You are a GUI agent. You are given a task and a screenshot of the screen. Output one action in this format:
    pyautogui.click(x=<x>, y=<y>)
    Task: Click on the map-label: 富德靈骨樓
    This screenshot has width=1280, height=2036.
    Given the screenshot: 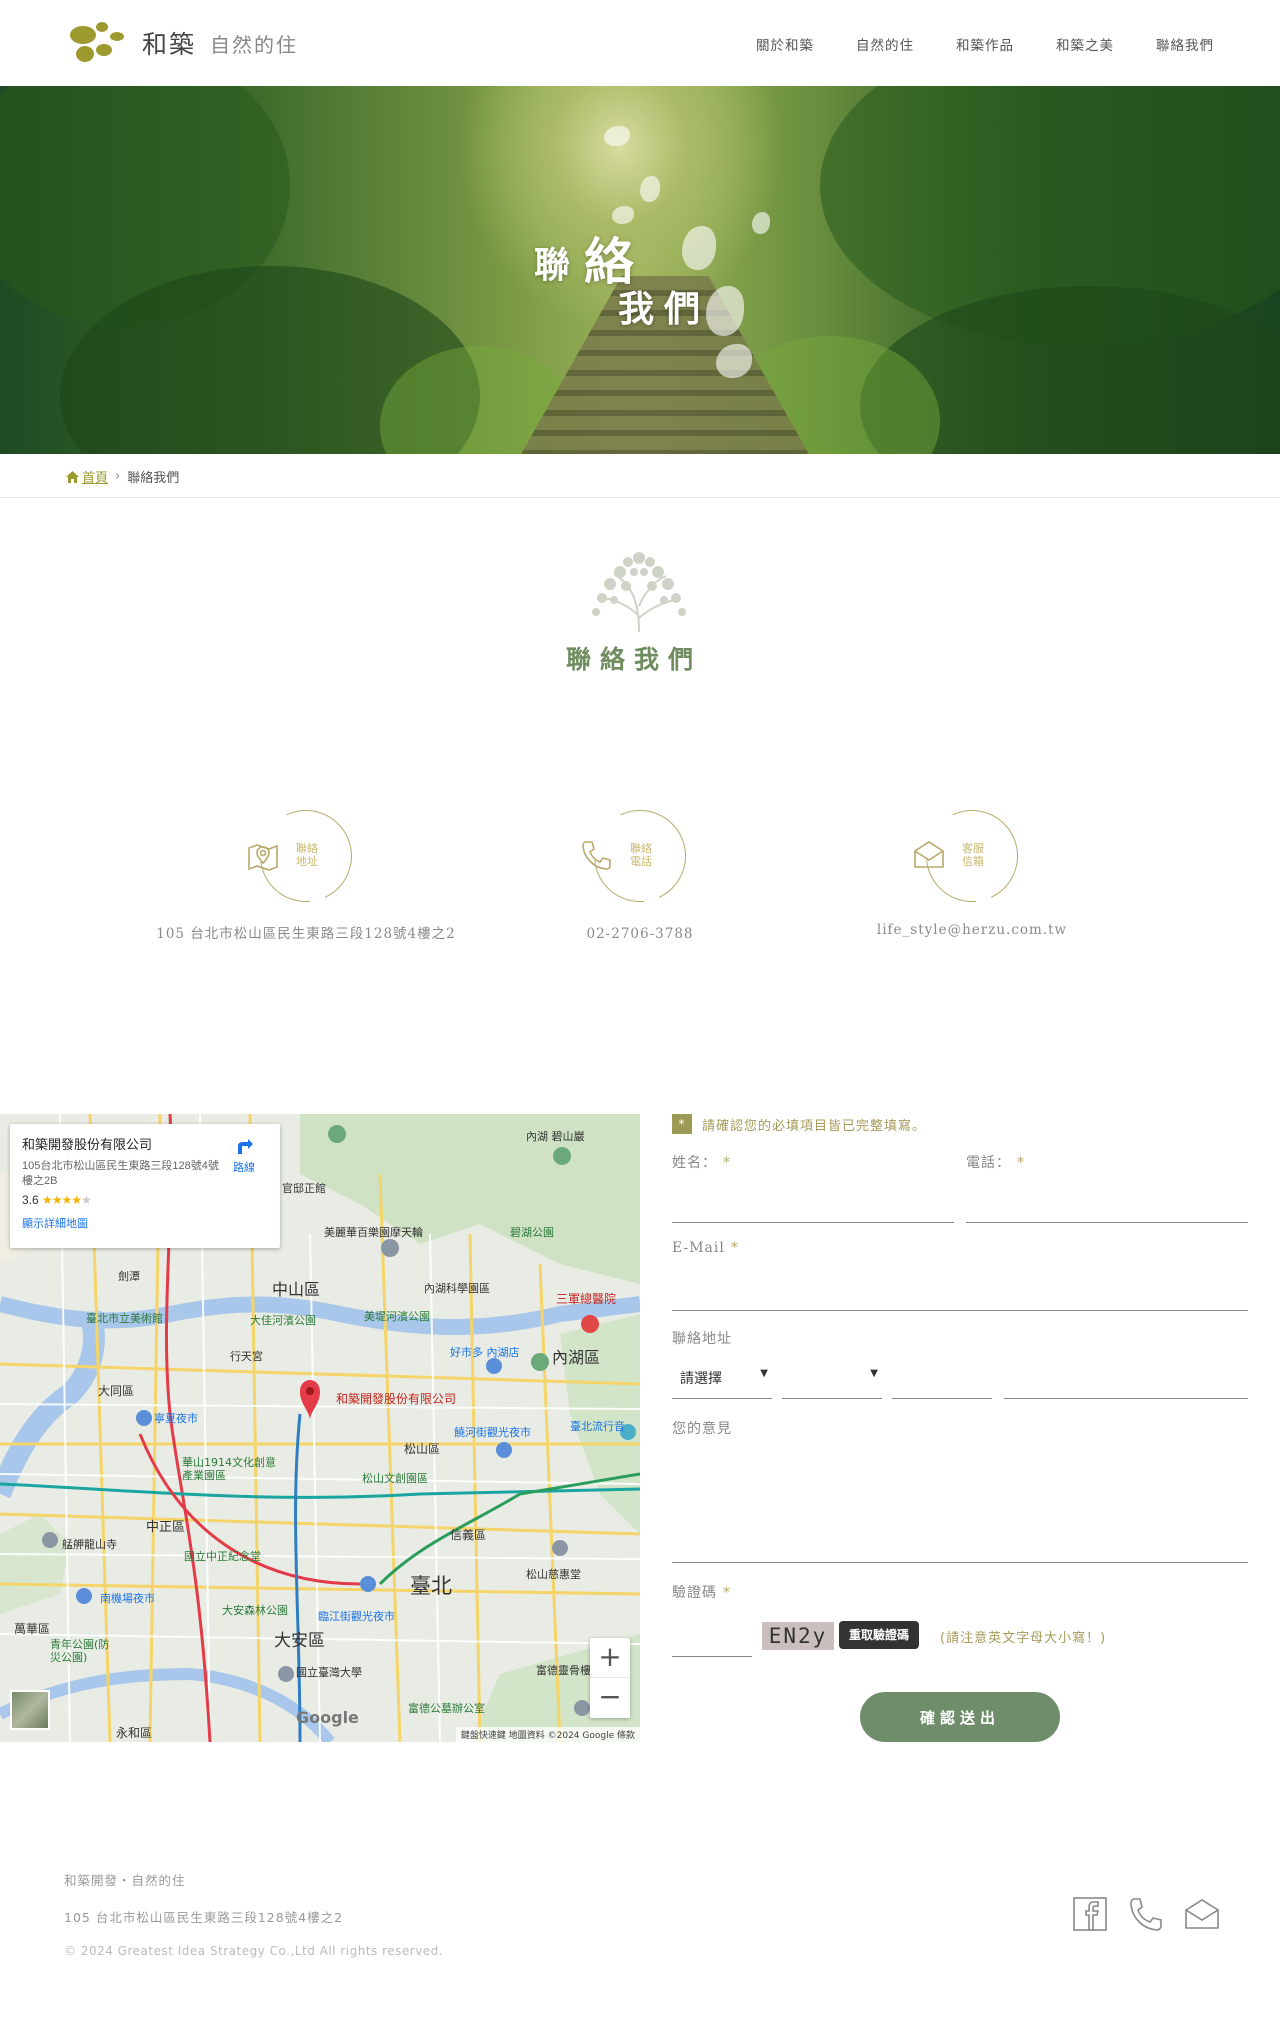 What is the action you would take?
    pyautogui.click(x=563, y=1670)
    